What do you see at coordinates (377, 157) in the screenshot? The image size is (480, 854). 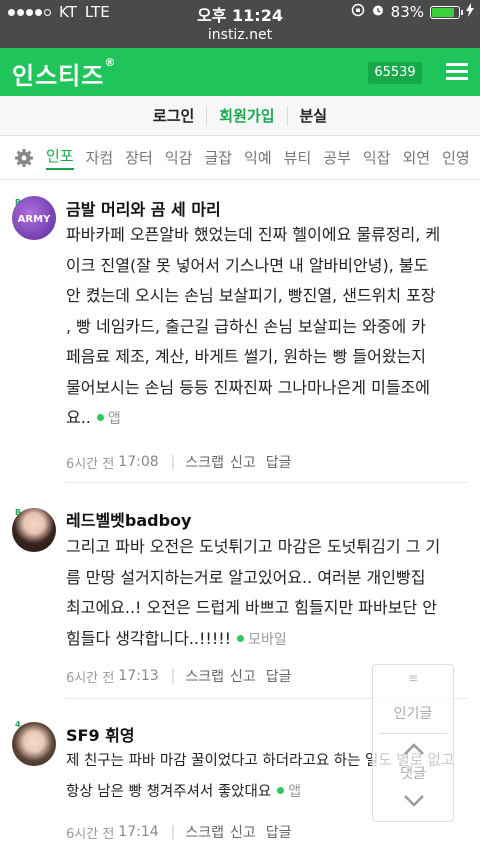 I see `category-tab: 익잡` at bounding box center [377, 157].